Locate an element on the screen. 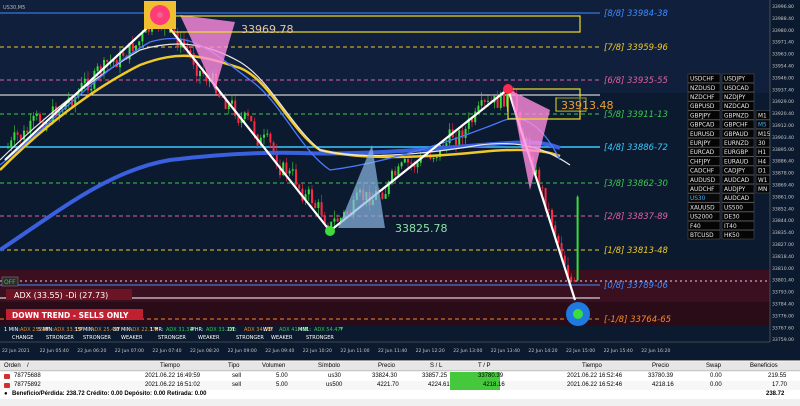  timeframe-name: 4 HR: is located at coordinates (197, 330).